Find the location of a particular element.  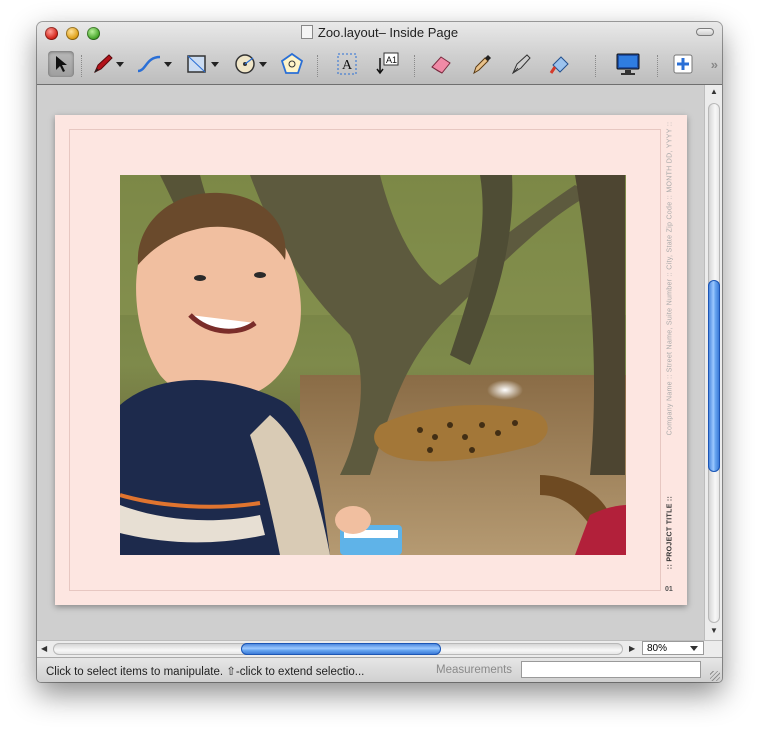

scroll-up-icon: ▲ is located at coordinates (714, 91).